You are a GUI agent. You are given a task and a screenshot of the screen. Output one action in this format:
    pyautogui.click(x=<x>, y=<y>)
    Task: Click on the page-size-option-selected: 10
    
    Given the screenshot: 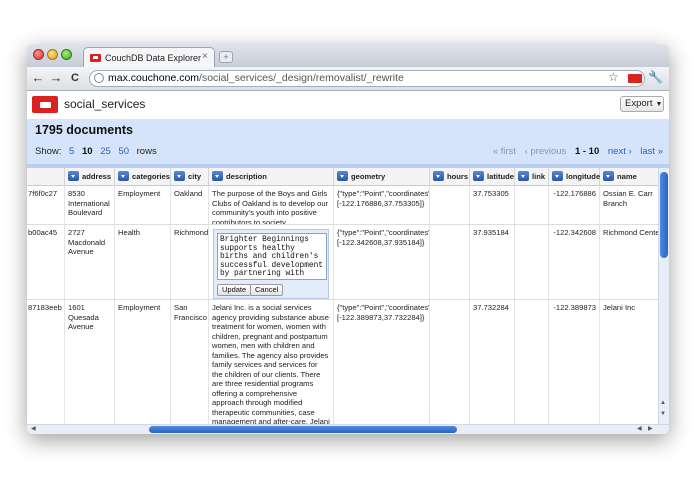 What is the action you would take?
    pyautogui.click(x=87, y=151)
    